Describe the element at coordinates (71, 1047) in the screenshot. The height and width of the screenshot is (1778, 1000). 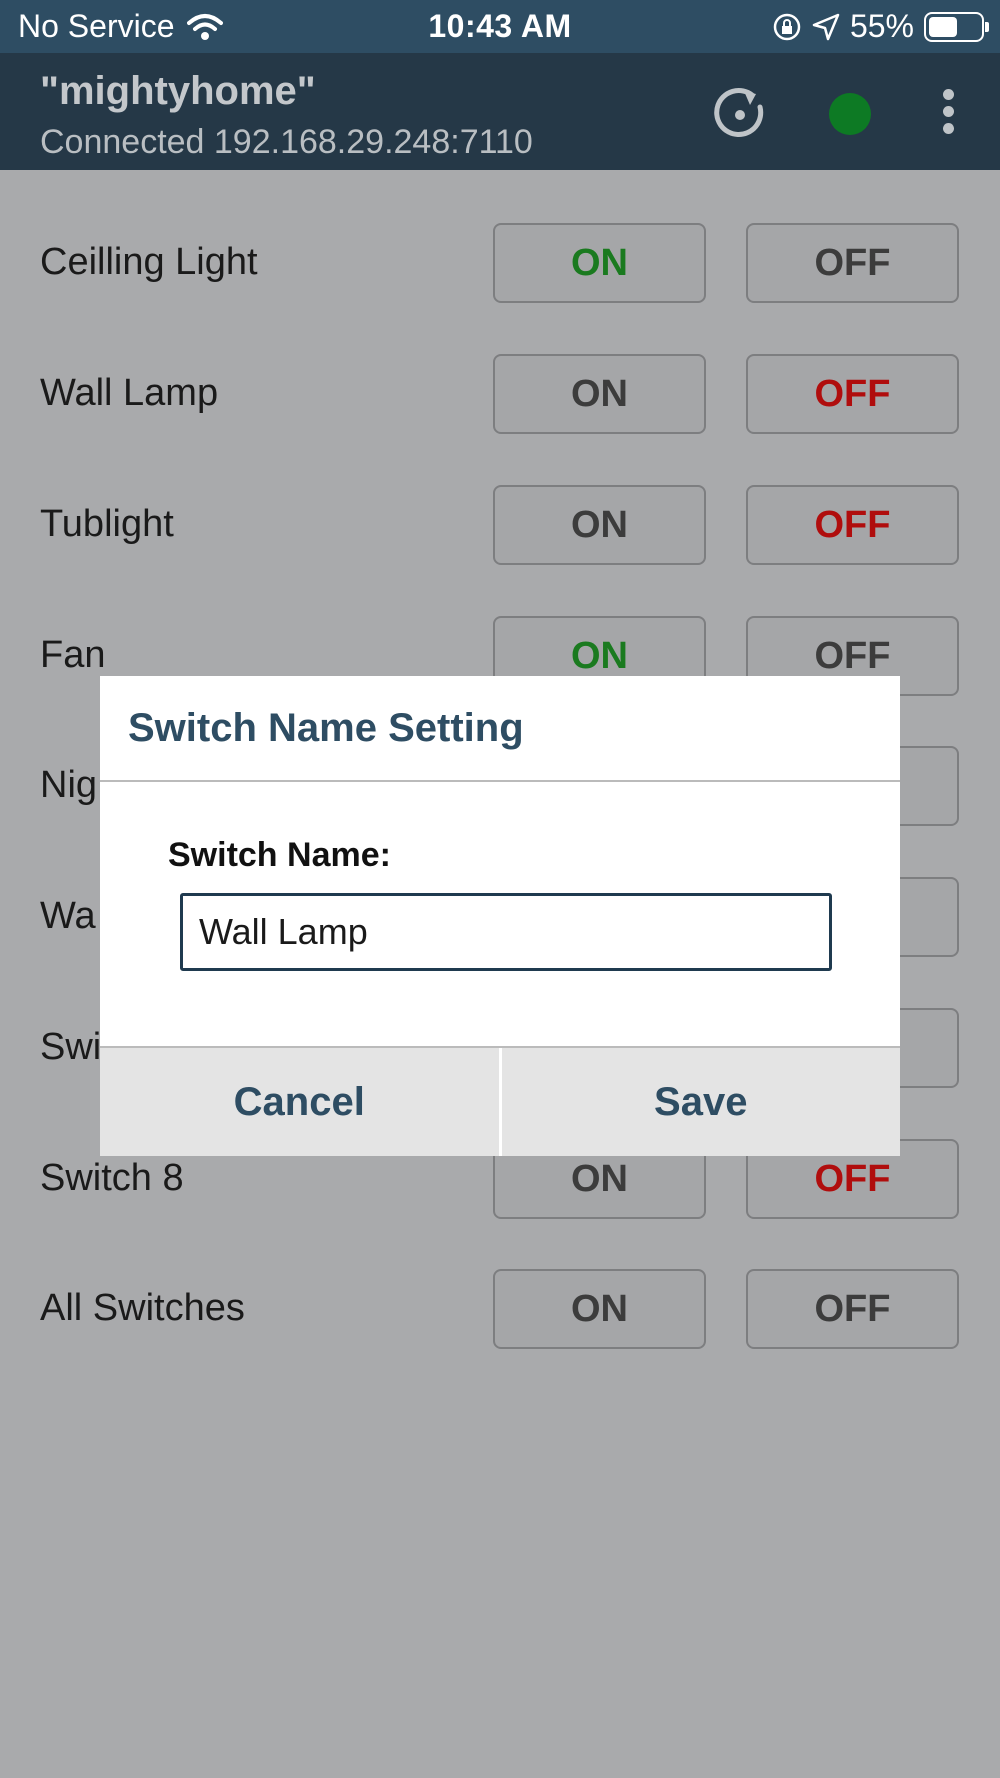
I see `switch-name: Swi` at that location.